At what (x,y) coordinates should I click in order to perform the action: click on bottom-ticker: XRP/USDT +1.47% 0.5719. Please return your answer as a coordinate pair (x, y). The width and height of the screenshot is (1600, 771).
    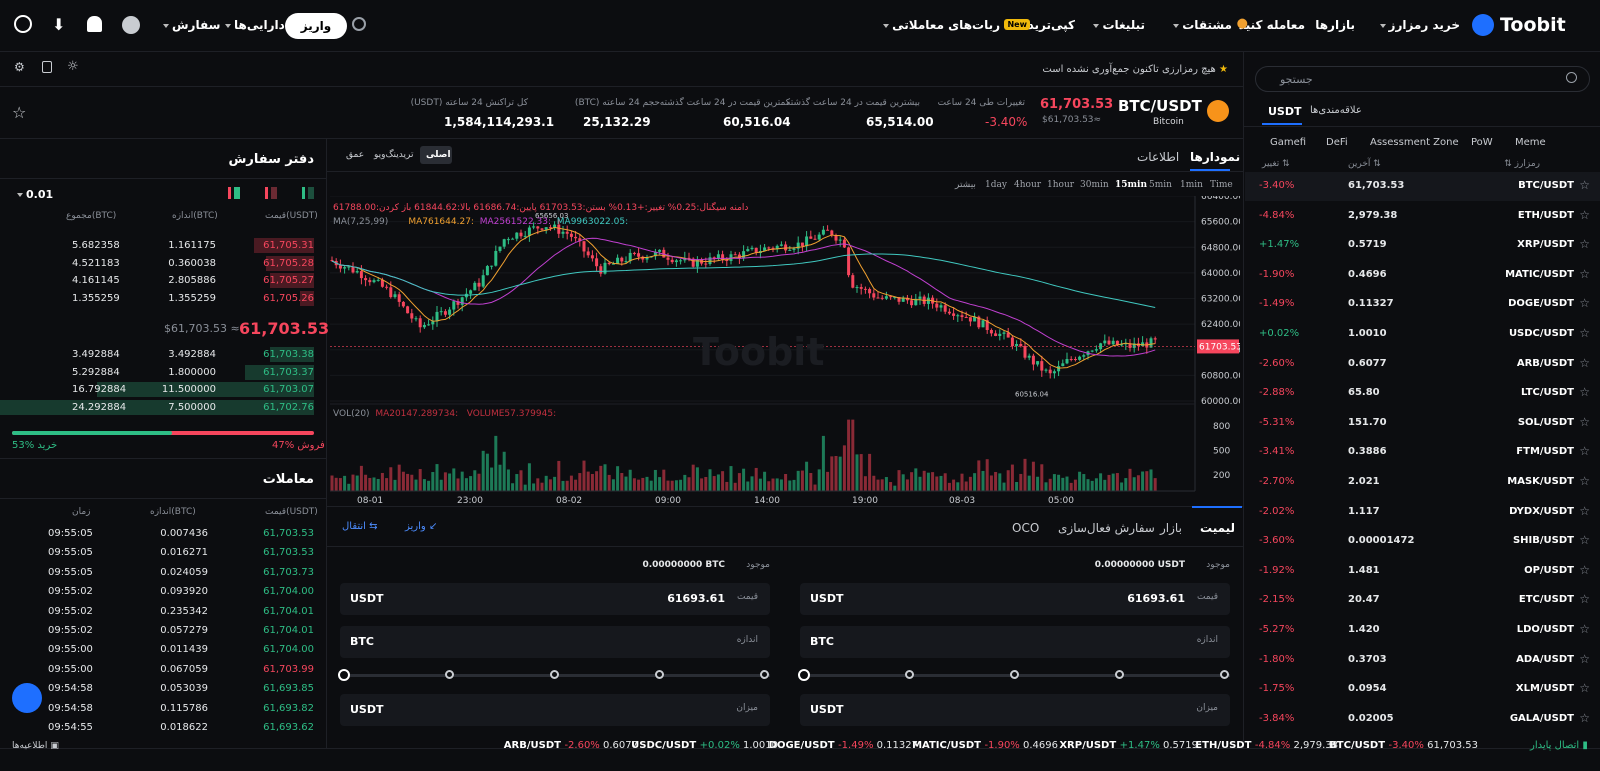
    Looking at the image, I should click on (1128, 745).